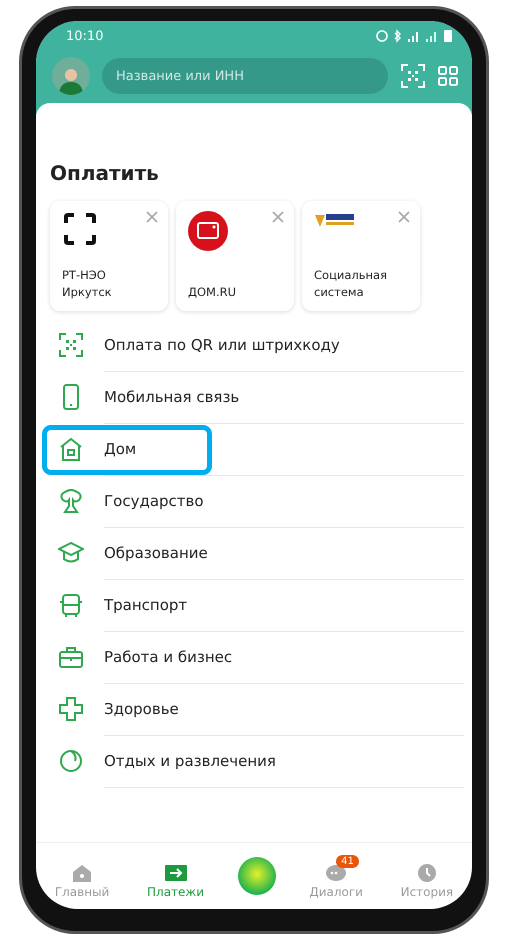  Describe the element at coordinates (284, 553) in the screenshot. I see `category-label: Образование` at that location.